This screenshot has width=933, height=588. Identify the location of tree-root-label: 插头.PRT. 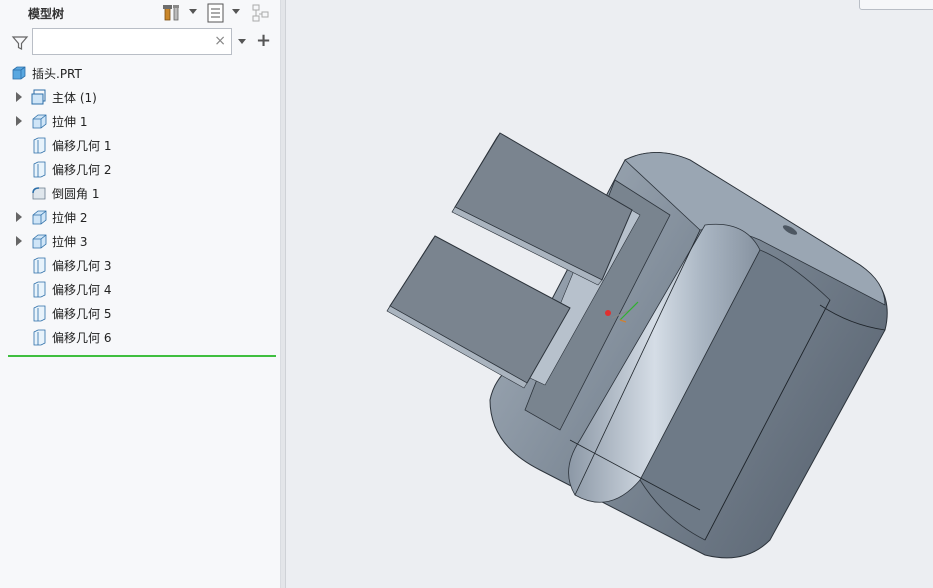
(57, 74).